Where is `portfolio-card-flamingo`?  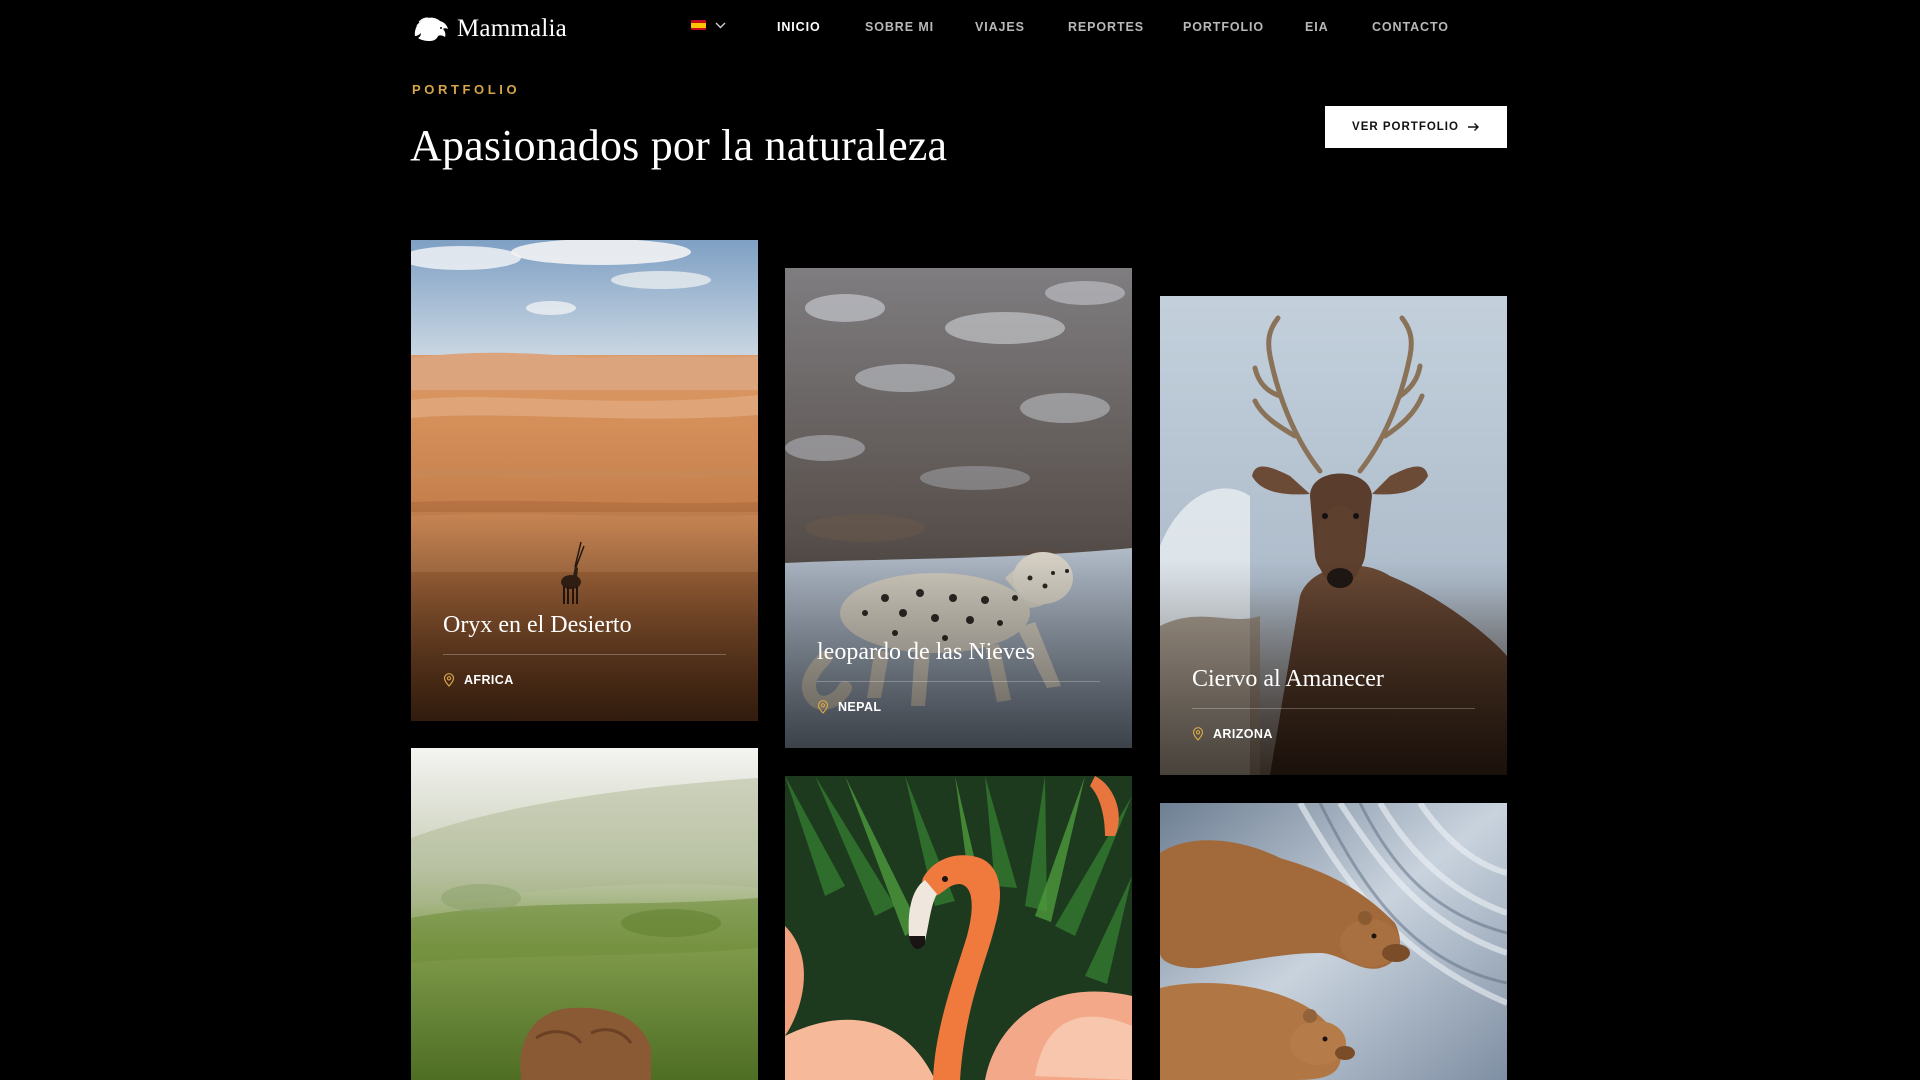 portfolio-card-flamingo is located at coordinates (958, 928).